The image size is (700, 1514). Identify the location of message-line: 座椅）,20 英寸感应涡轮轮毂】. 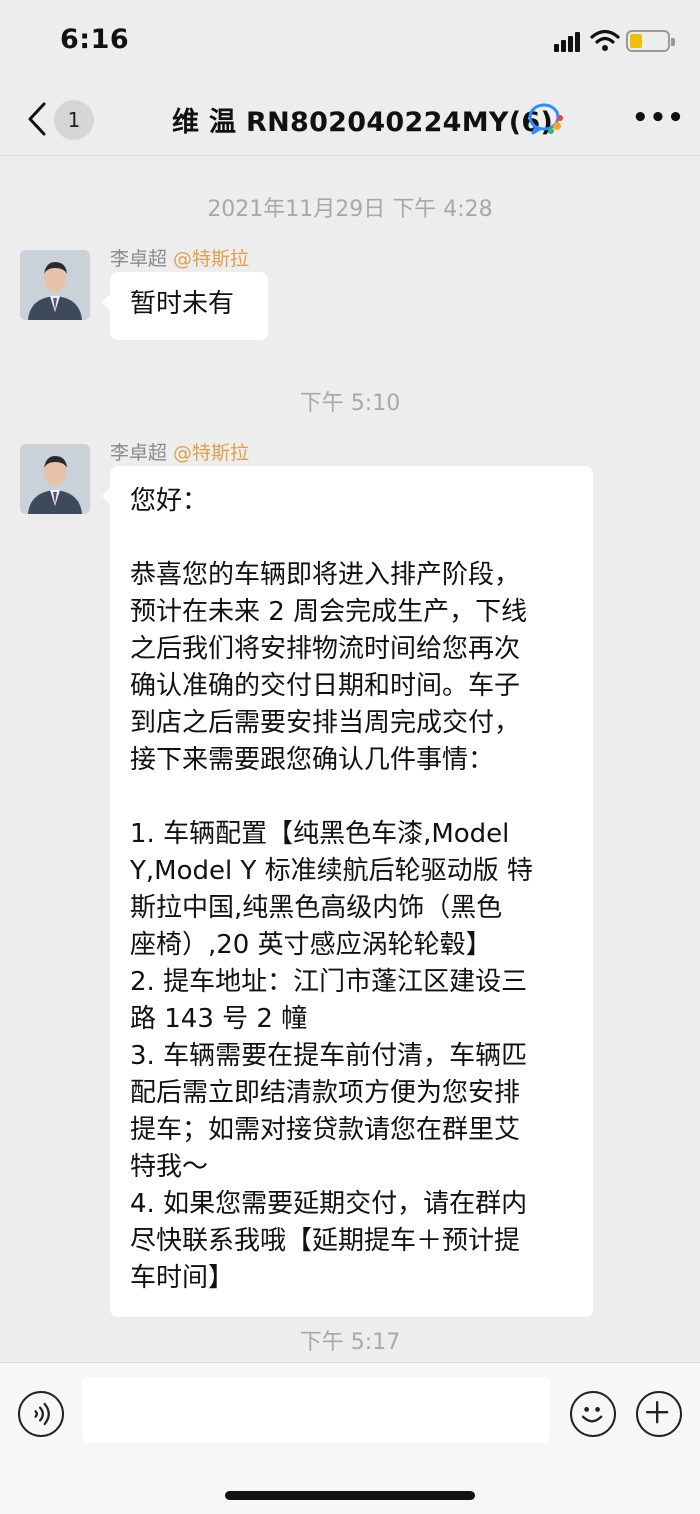
(311, 945).